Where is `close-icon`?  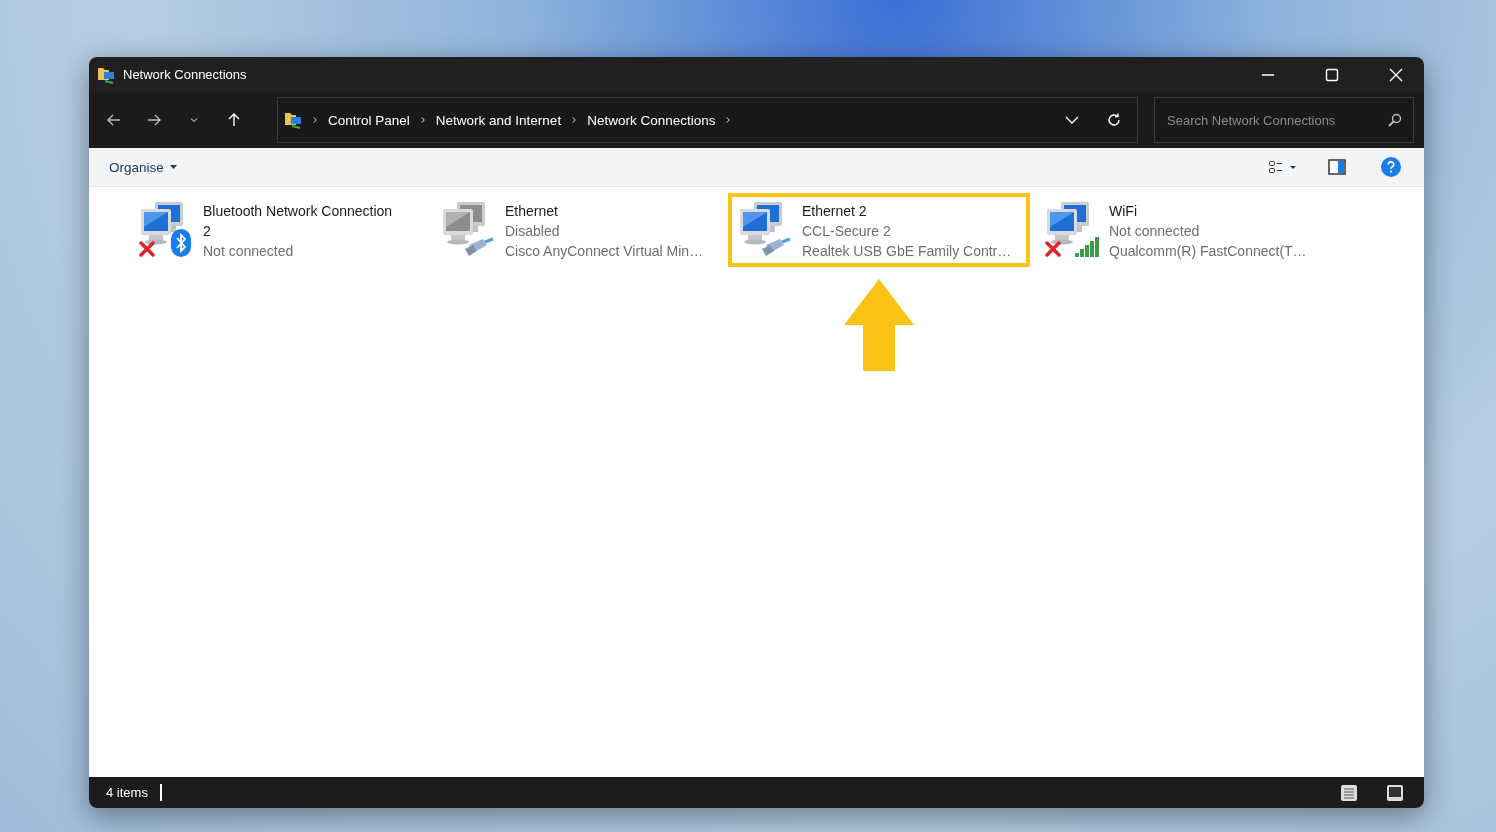 close-icon is located at coordinates (1396, 74).